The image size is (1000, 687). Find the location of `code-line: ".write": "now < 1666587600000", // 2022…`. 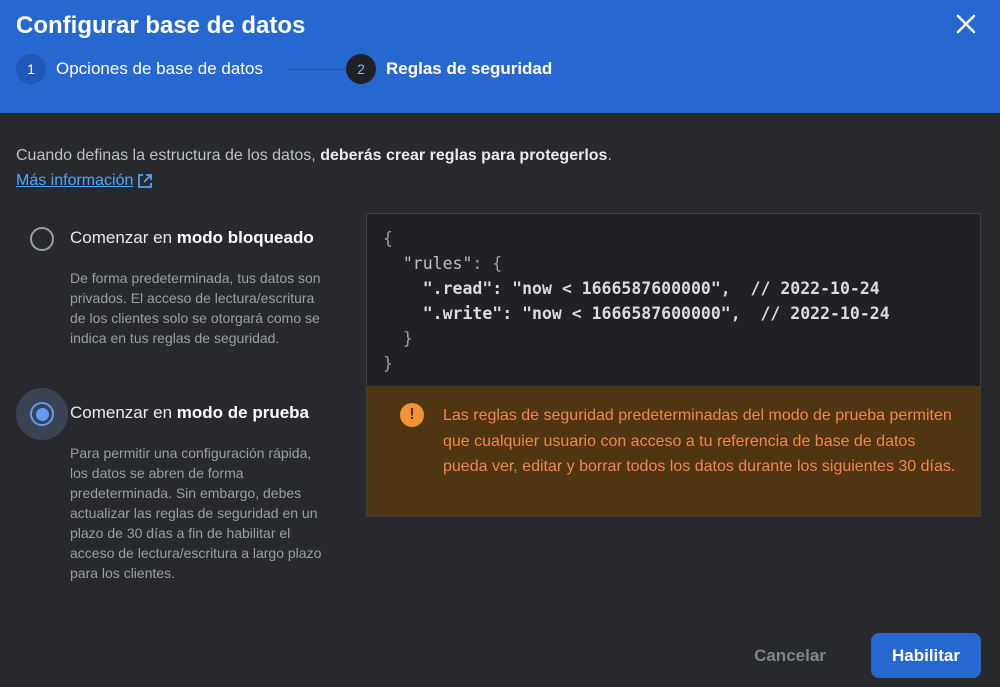

code-line: ".write": "now < 1666587600000", // 2022… is located at coordinates (681, 313).